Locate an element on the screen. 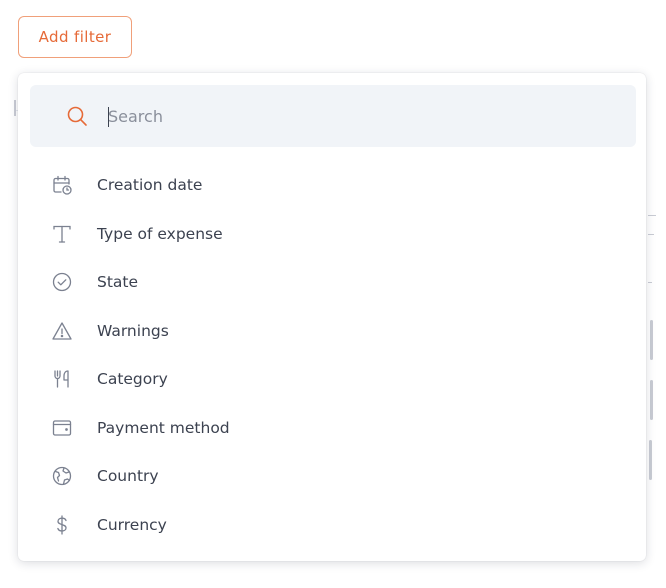  filter-option-label: Warnings is located at coordinates (133, 330).